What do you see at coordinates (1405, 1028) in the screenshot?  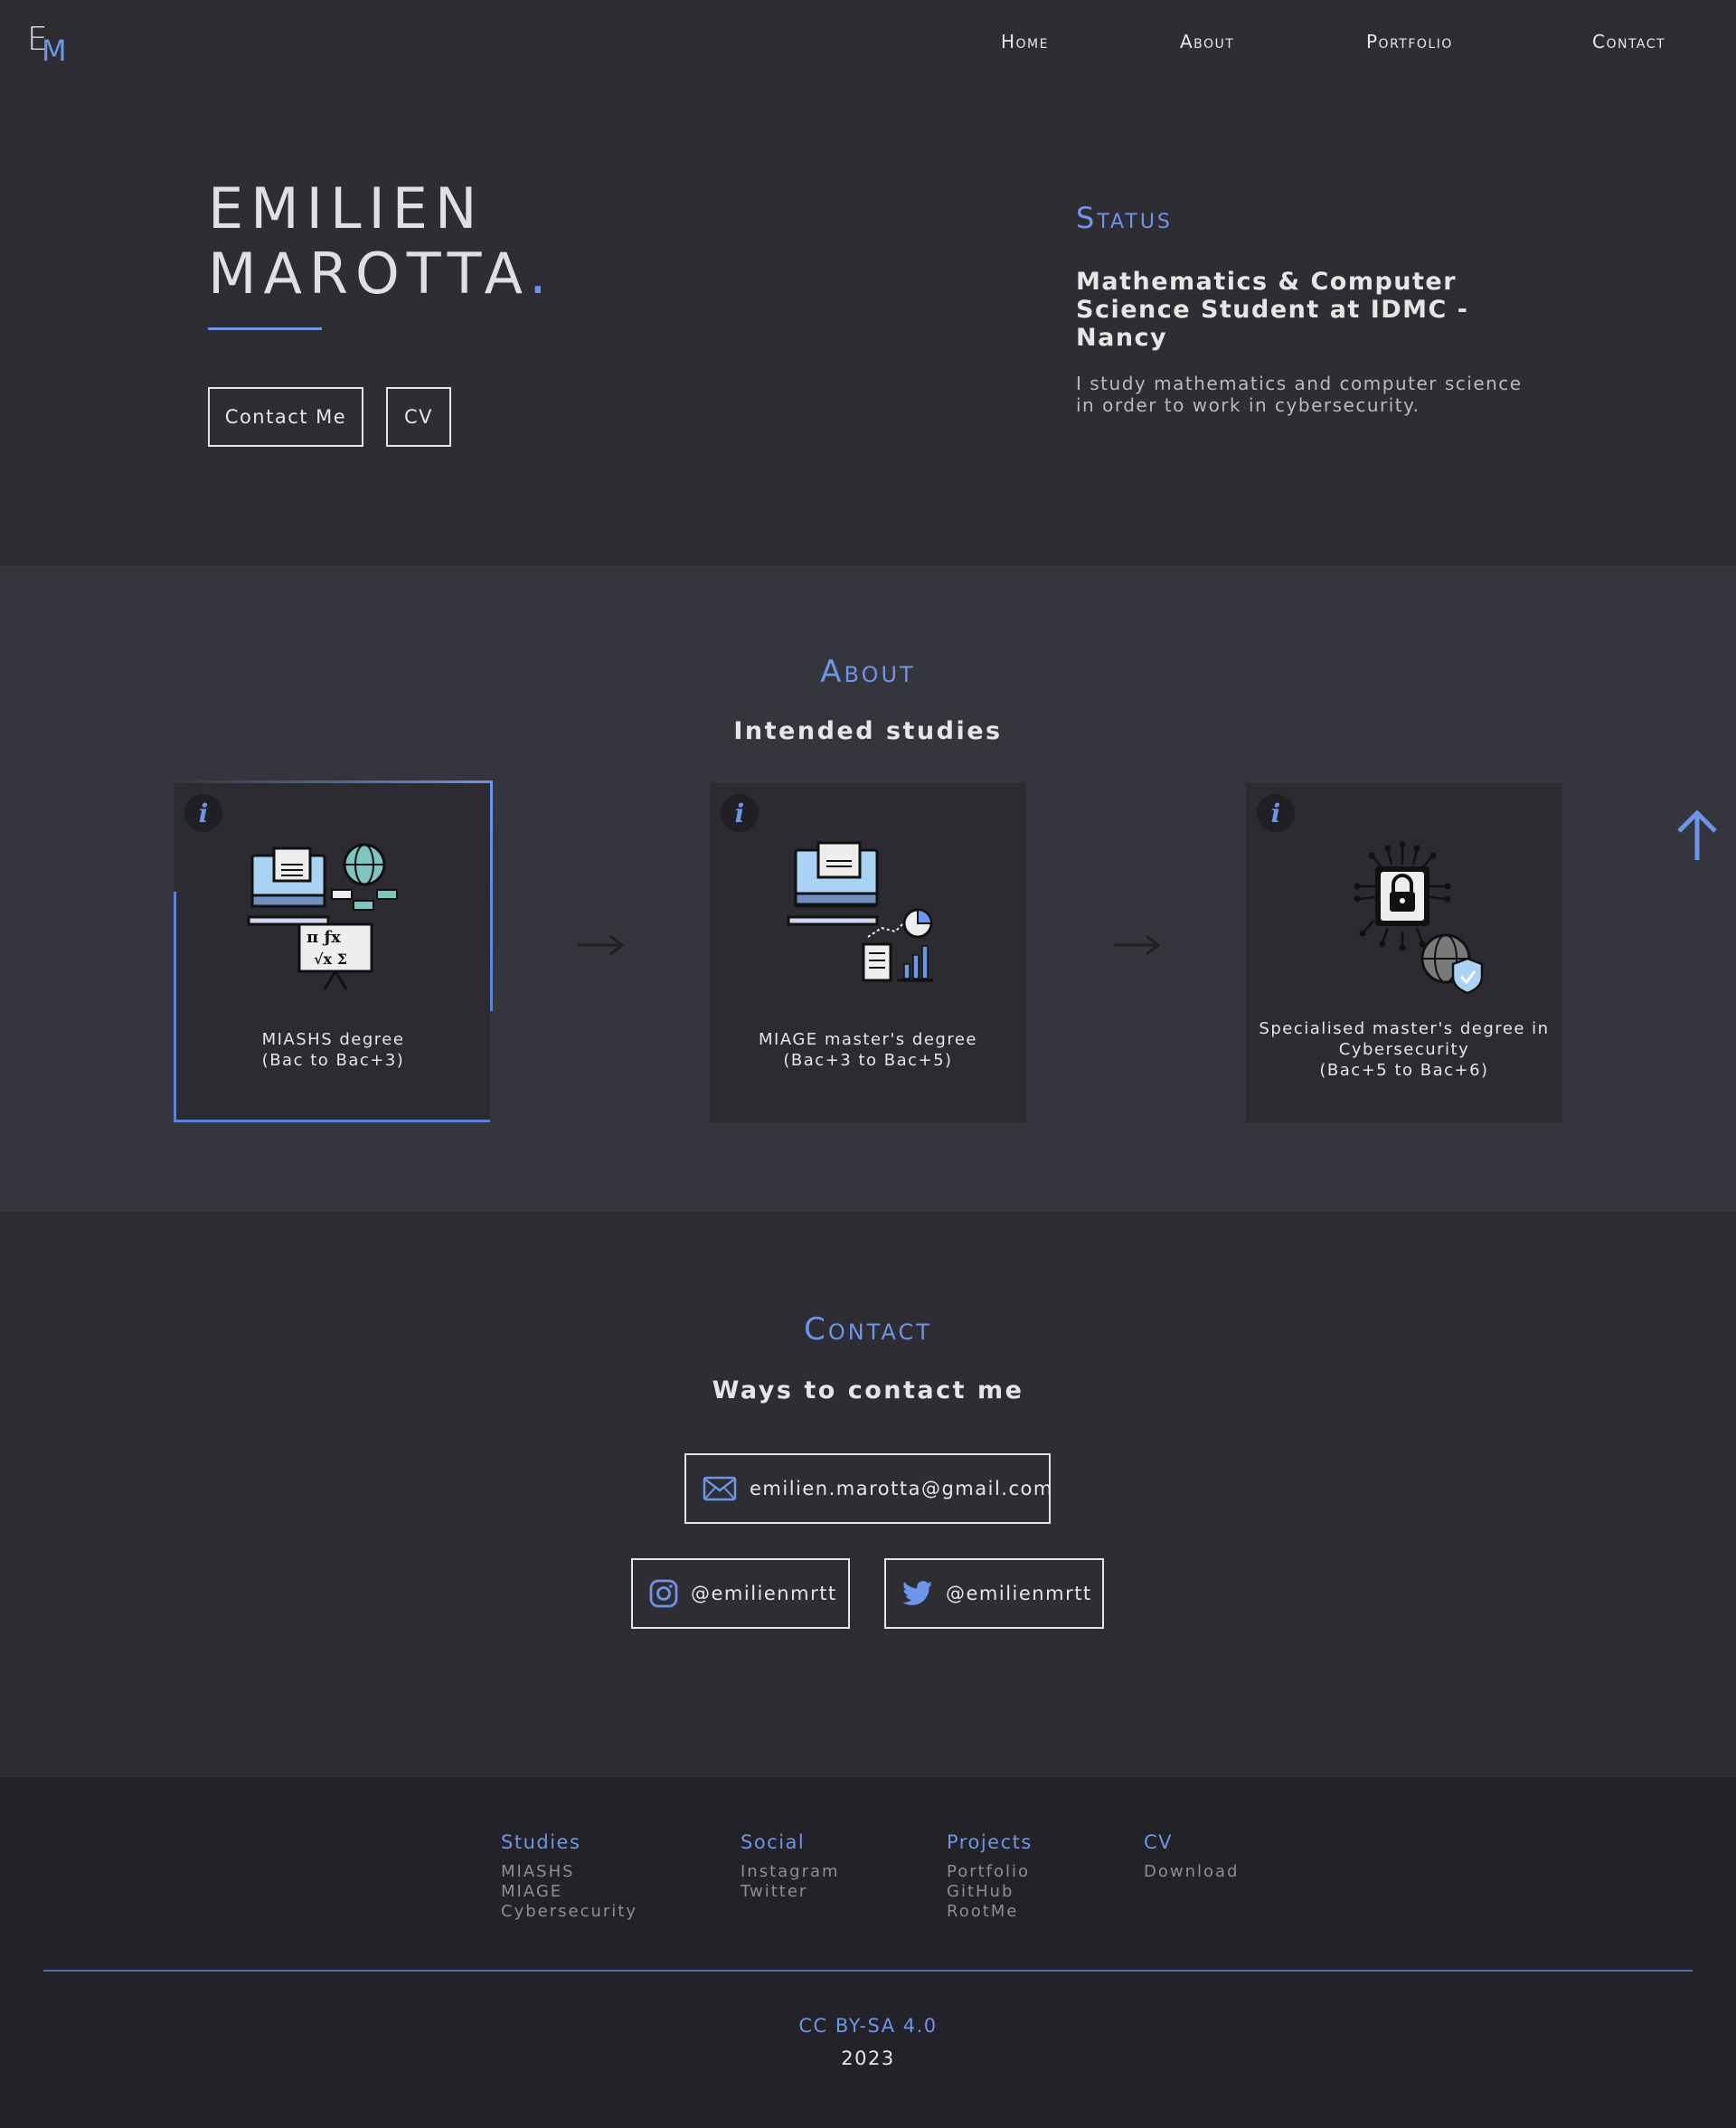 I see `study-card-title: Specialised master's degree in` at bounding box center [1405, 1028].